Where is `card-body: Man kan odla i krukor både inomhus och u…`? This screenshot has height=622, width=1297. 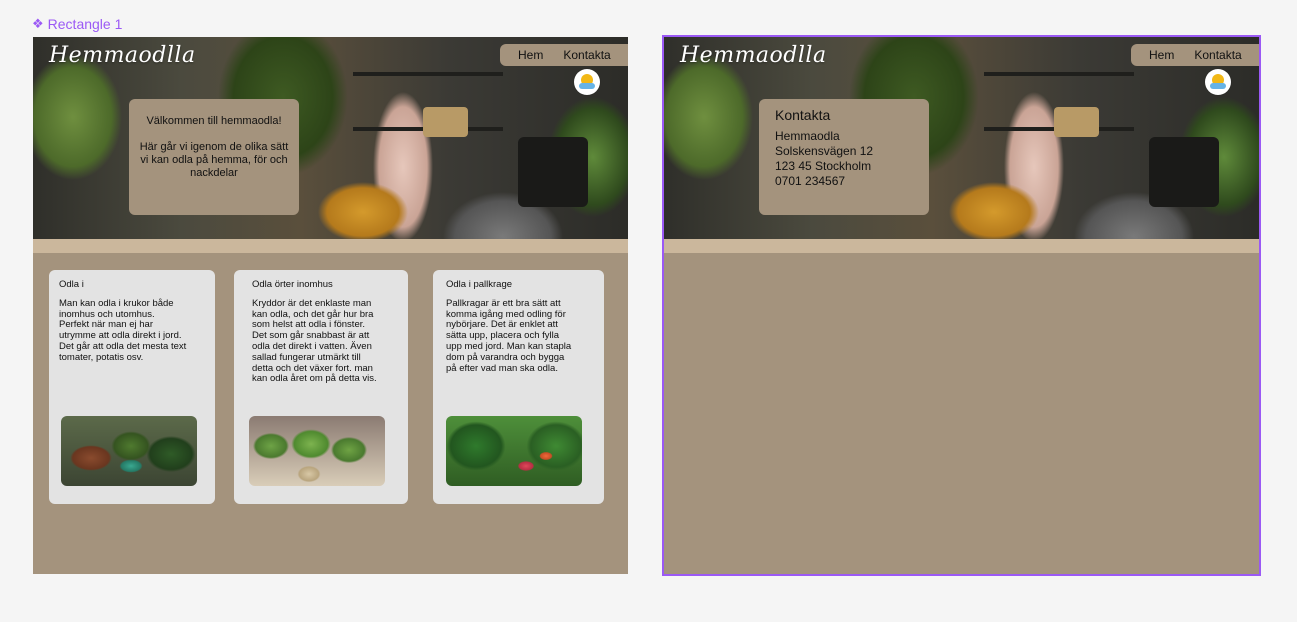
card-body: Man kan odla i krukor både inomhus och u… is located at coordinates (123, 330).